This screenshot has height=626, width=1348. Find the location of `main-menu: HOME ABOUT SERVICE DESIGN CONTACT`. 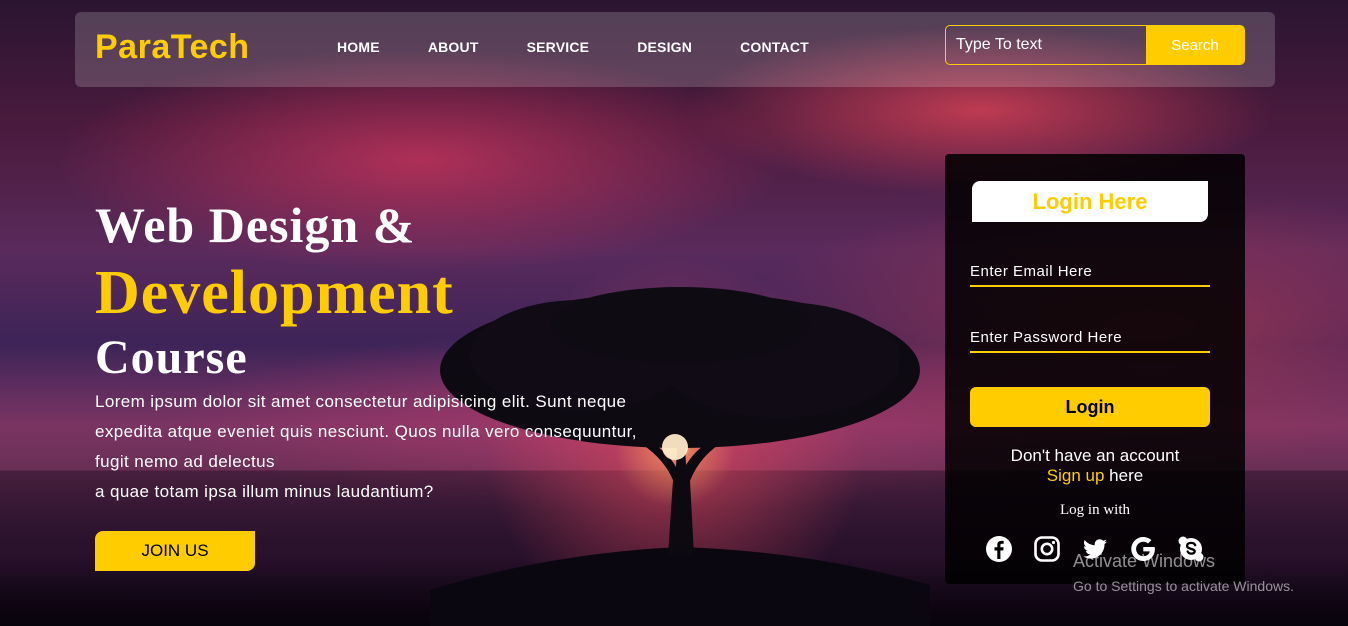

main-menu: HOME ABOUT SERVICE DESIGN CONTACT is located at coordinates (597, 47).